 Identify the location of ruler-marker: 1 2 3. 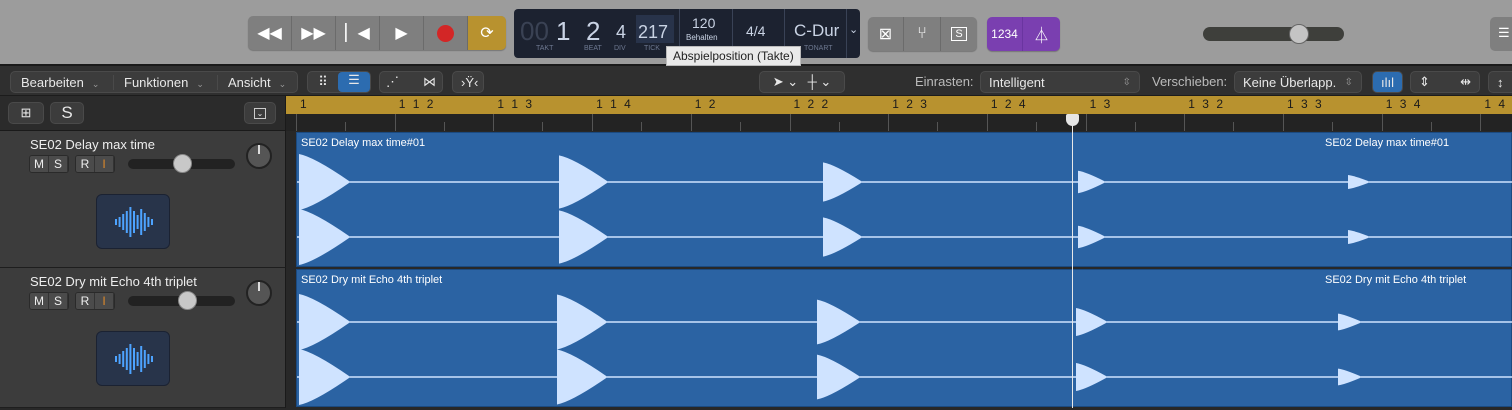
(910, 104).